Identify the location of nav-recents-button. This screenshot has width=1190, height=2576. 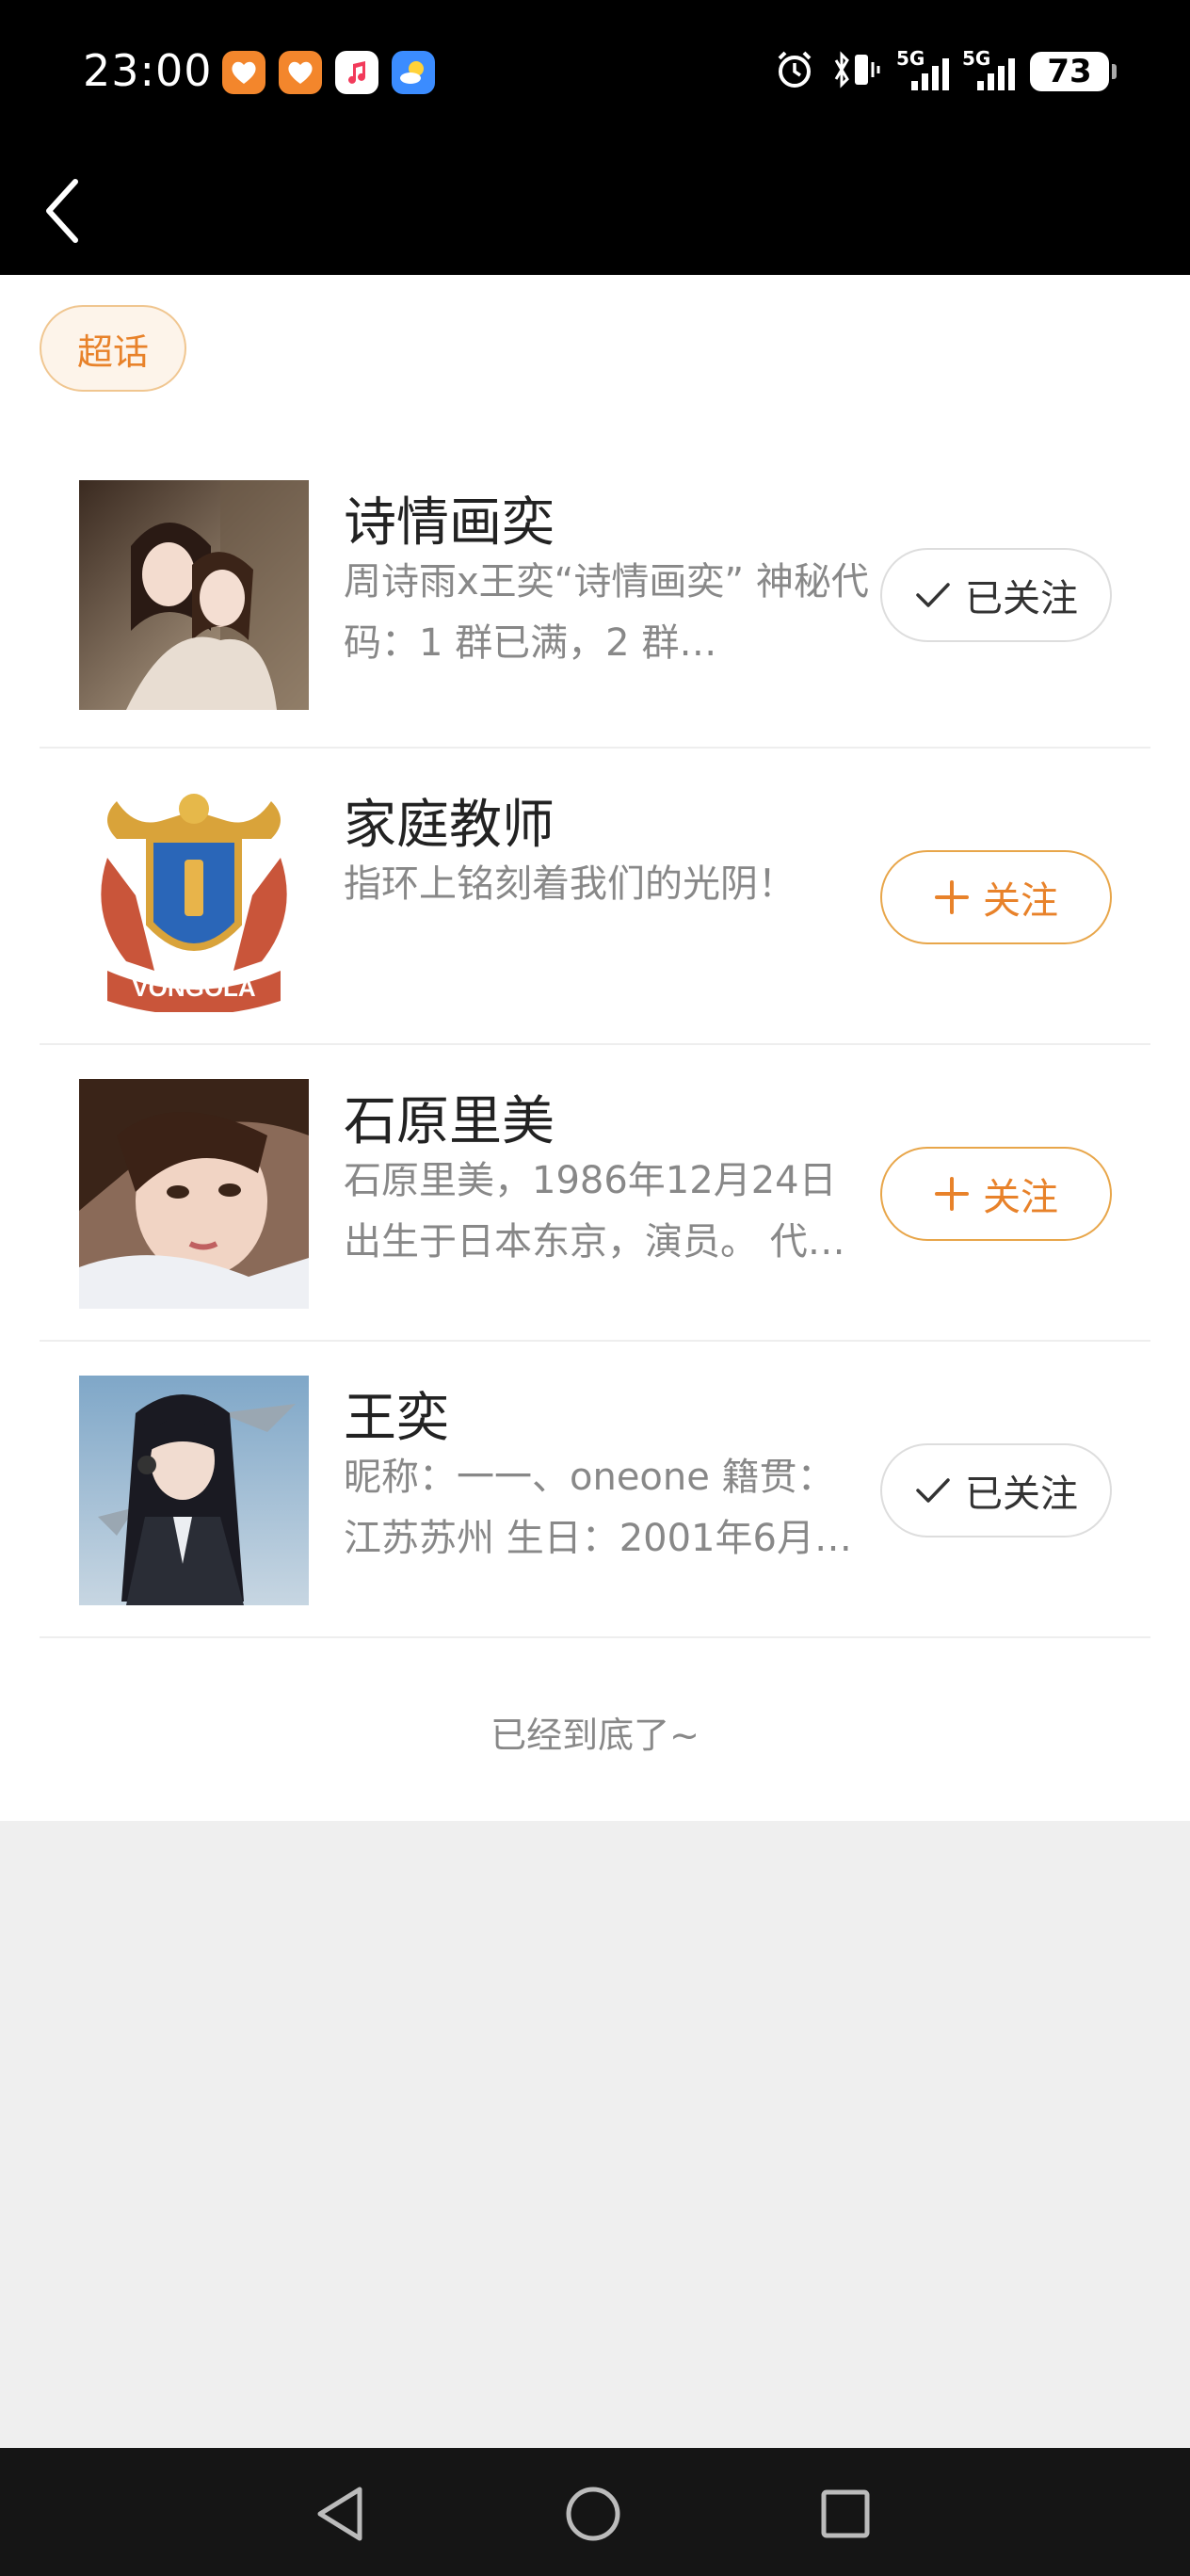
(845, 2514).